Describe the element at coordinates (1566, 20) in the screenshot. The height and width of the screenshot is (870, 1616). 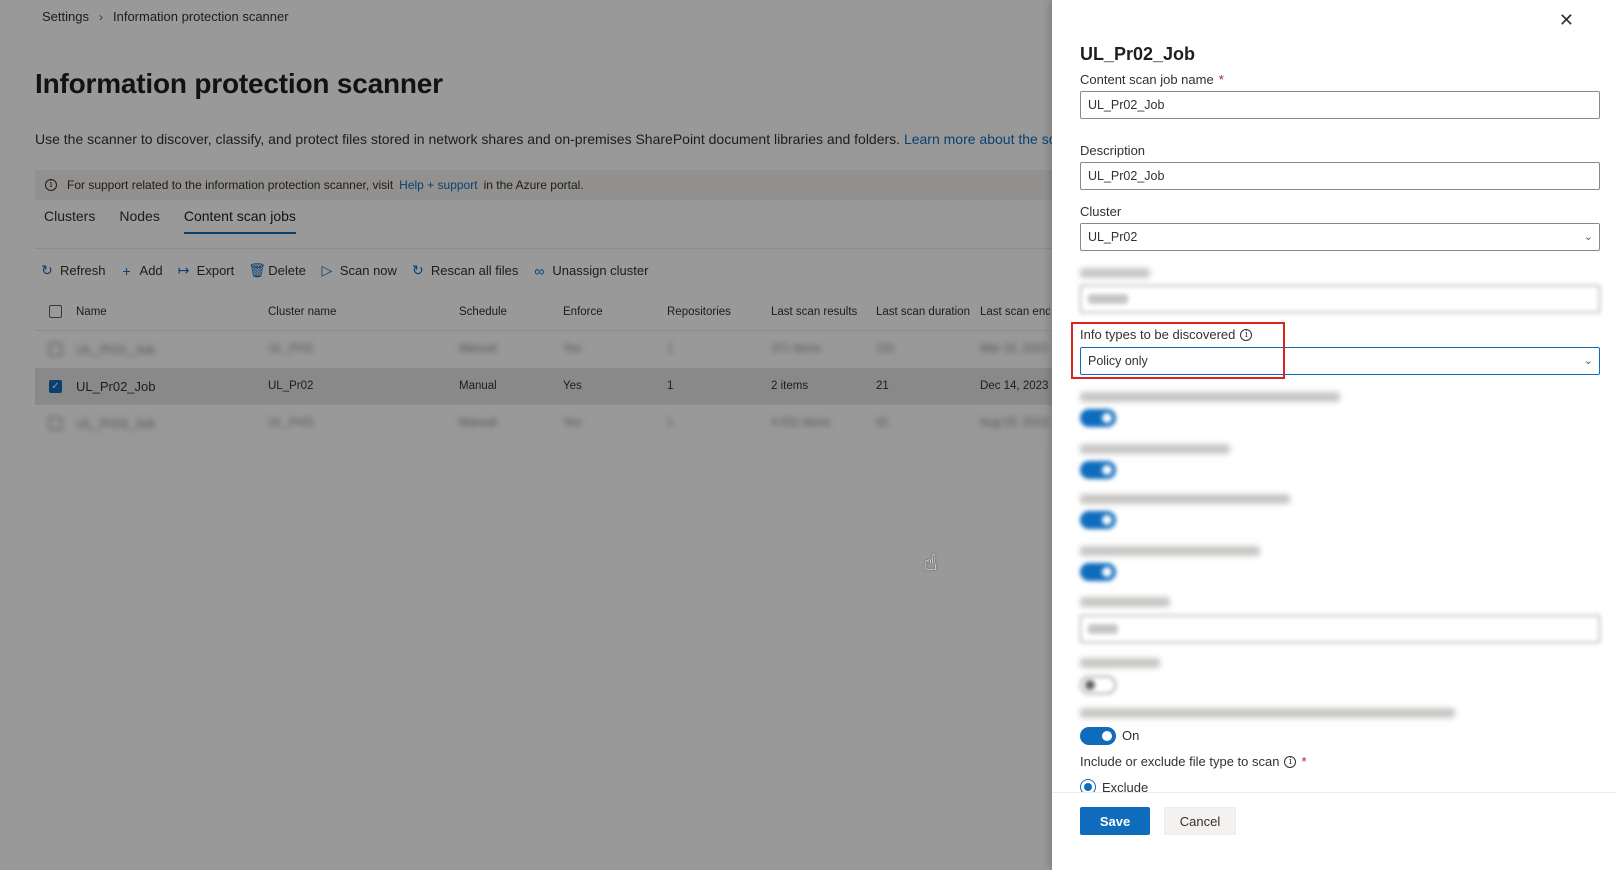
I see `close-icon: ✕` at that location.